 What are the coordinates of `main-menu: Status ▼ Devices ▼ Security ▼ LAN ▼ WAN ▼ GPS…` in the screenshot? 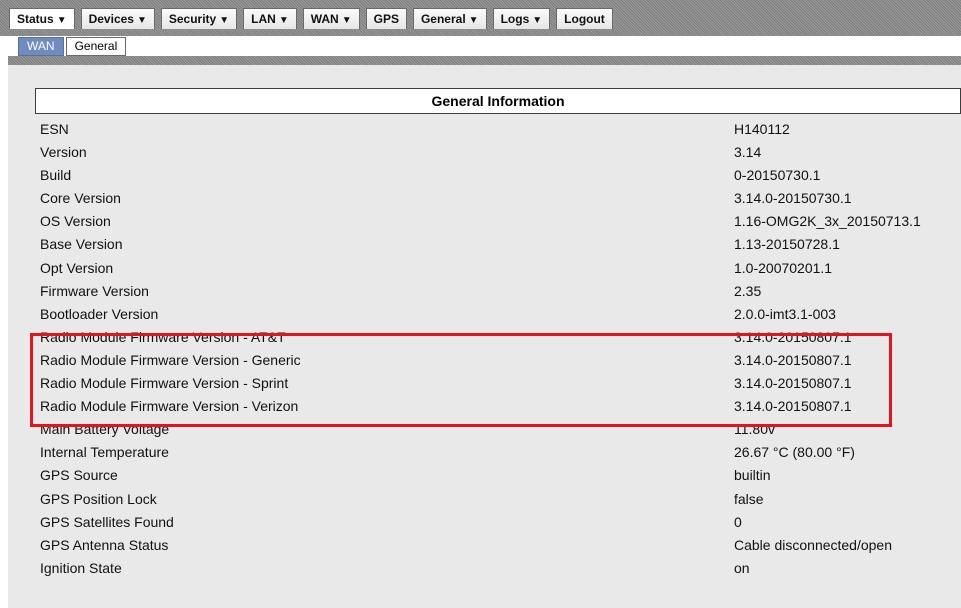 It's located at (311, 19).